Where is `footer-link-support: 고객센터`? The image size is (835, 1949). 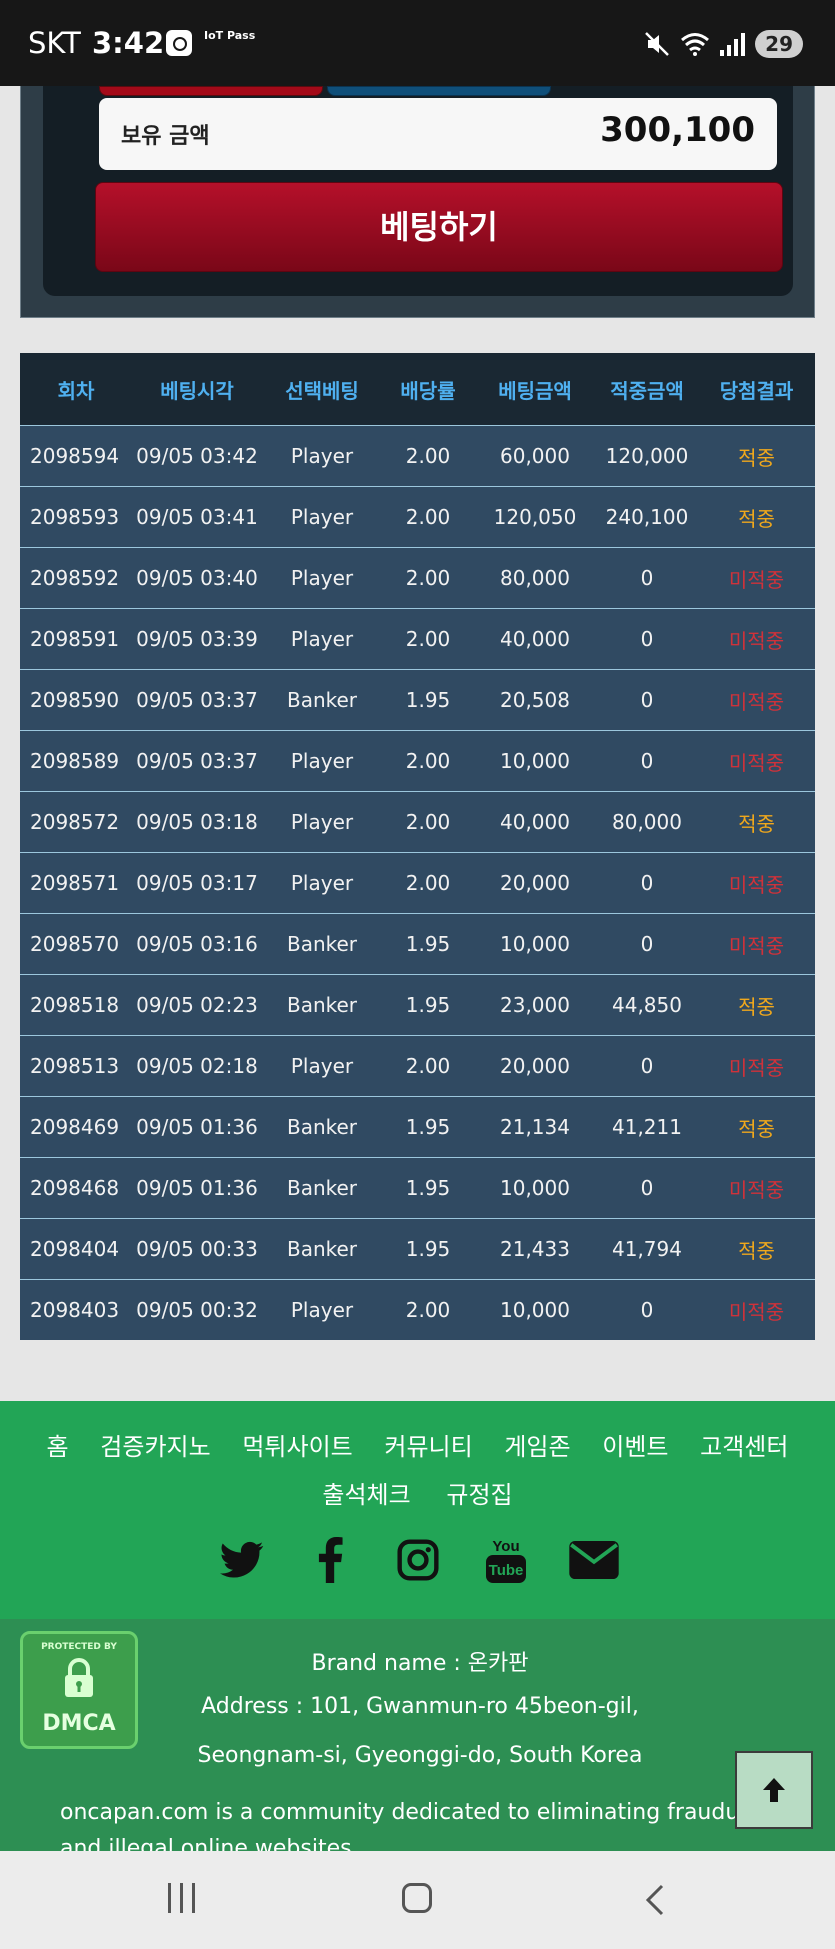 footer-link-support: 고객센터 is located at coordinates (744, 1447).